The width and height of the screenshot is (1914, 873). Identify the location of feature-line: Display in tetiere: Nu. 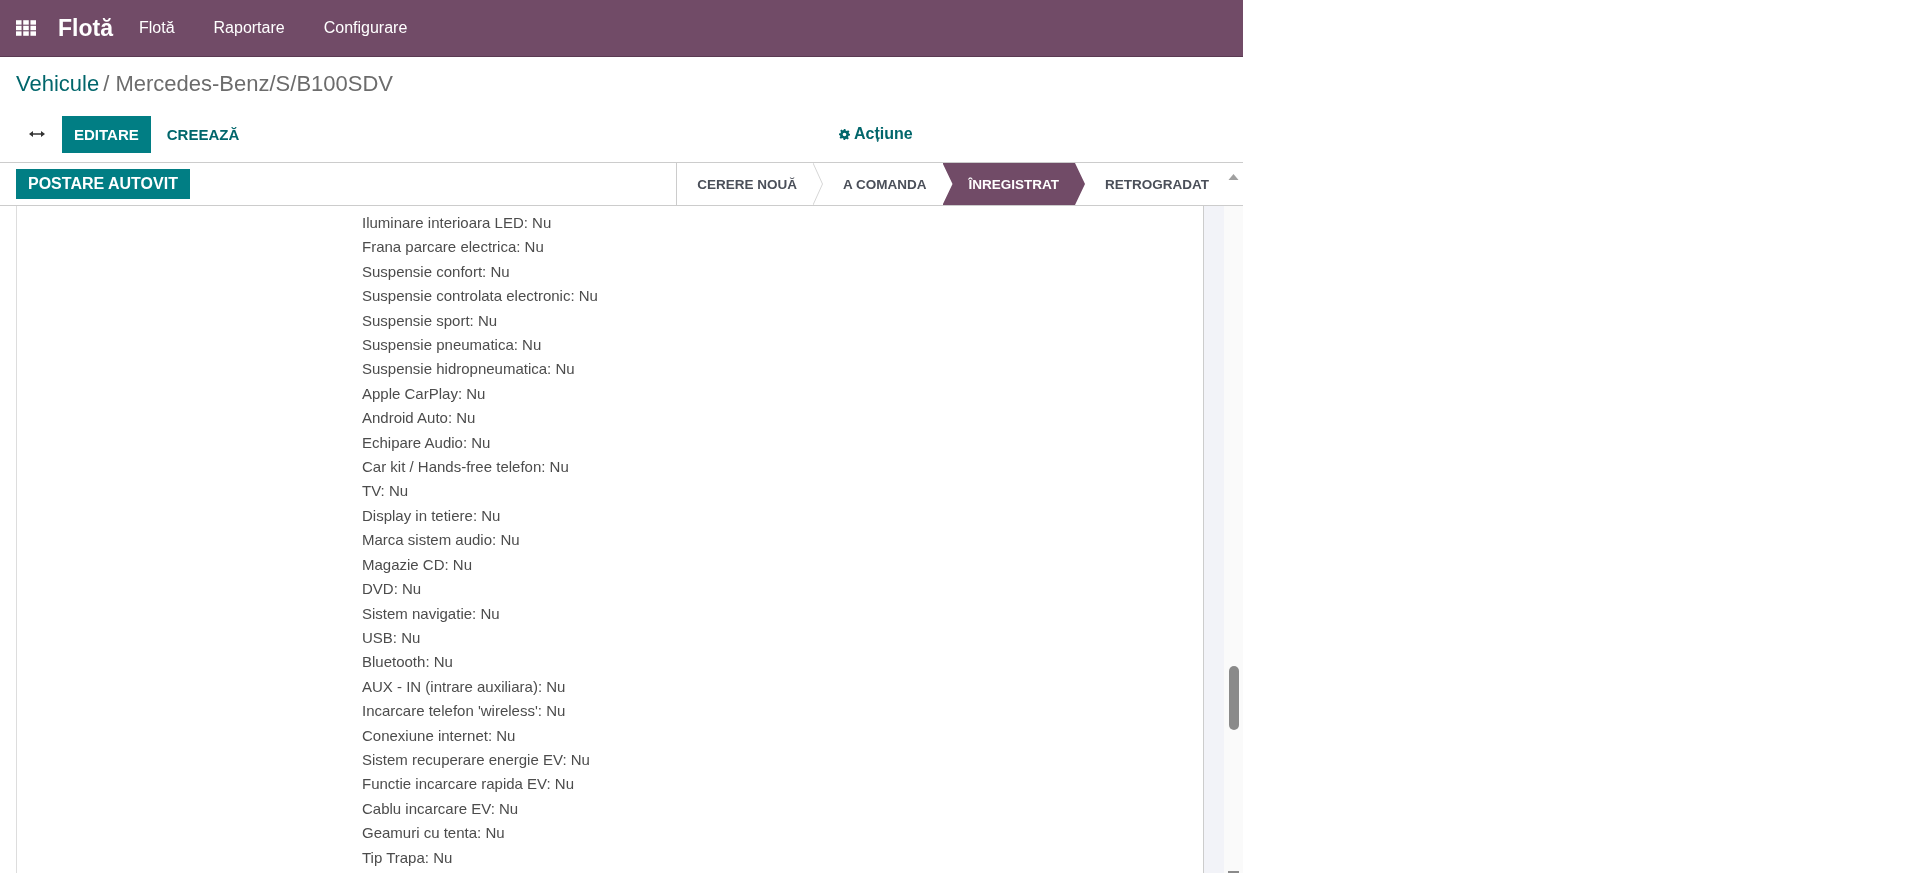
(432, 515).